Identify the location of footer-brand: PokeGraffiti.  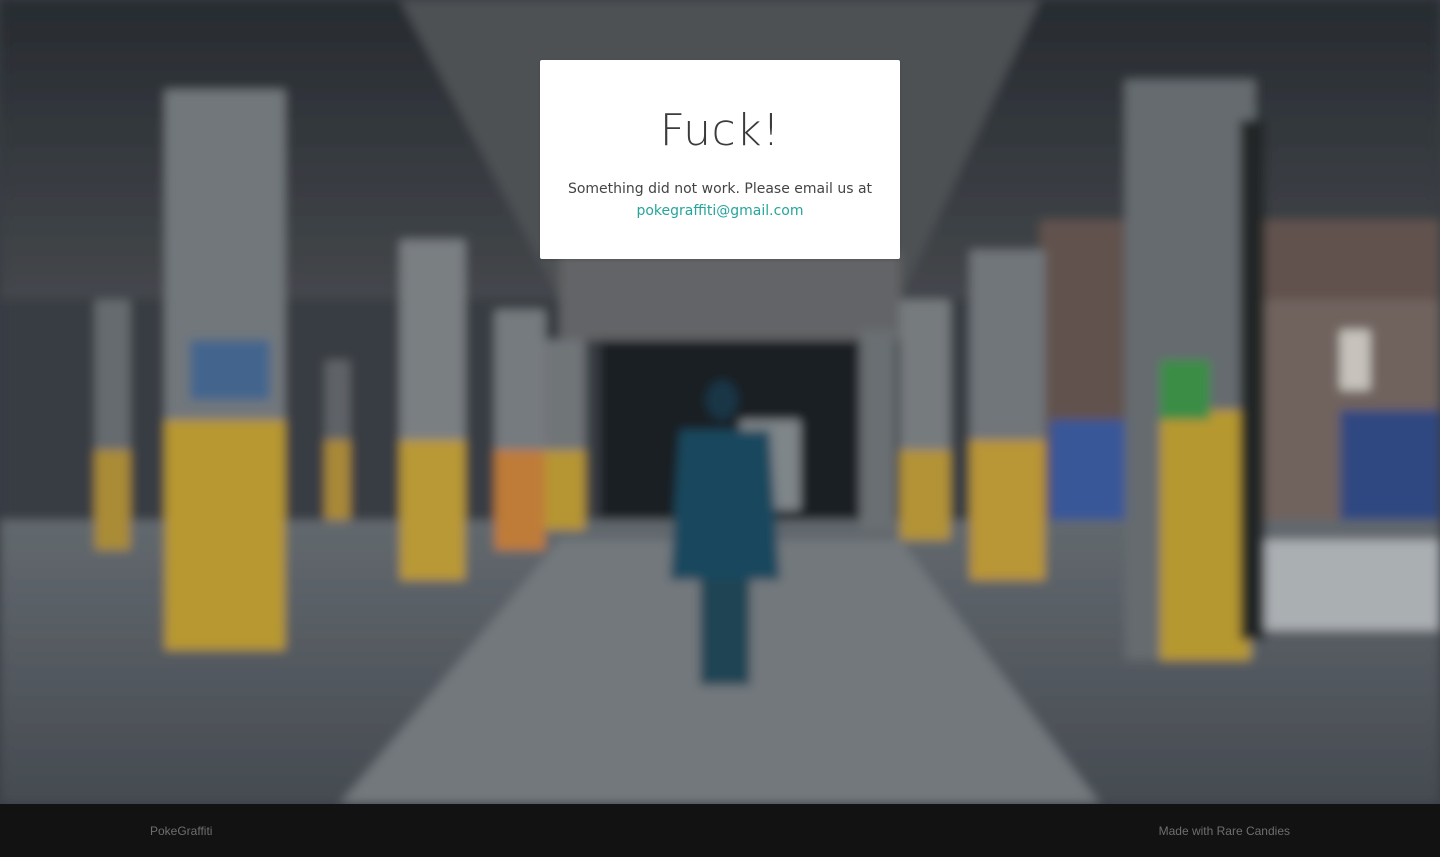
(181, 831).